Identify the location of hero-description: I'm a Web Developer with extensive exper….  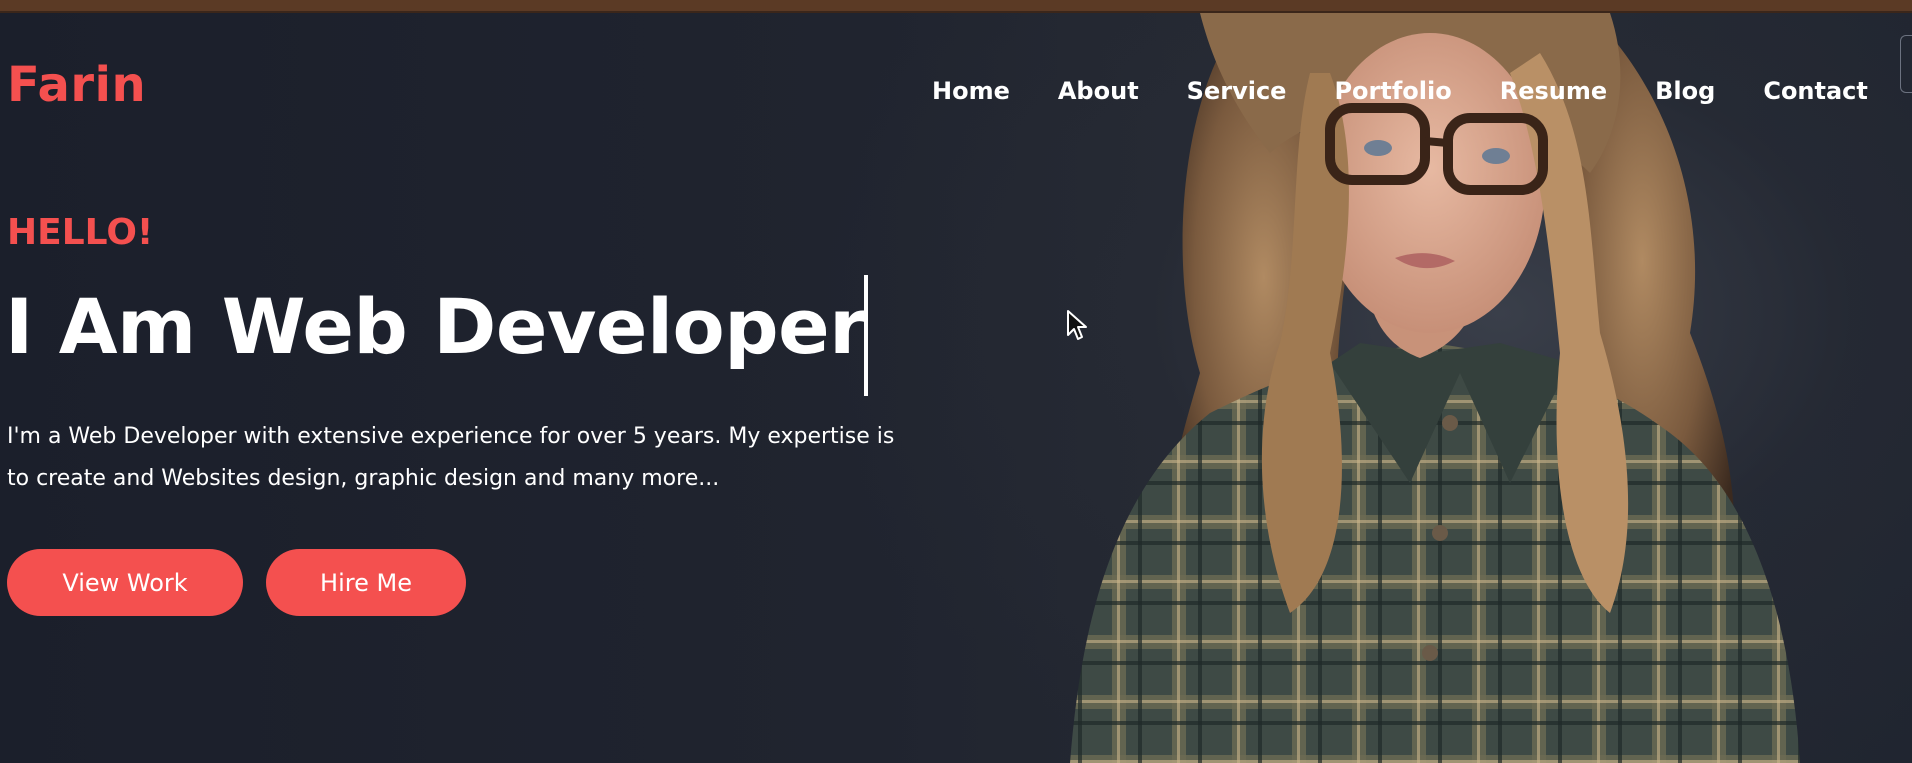
(457, 458).